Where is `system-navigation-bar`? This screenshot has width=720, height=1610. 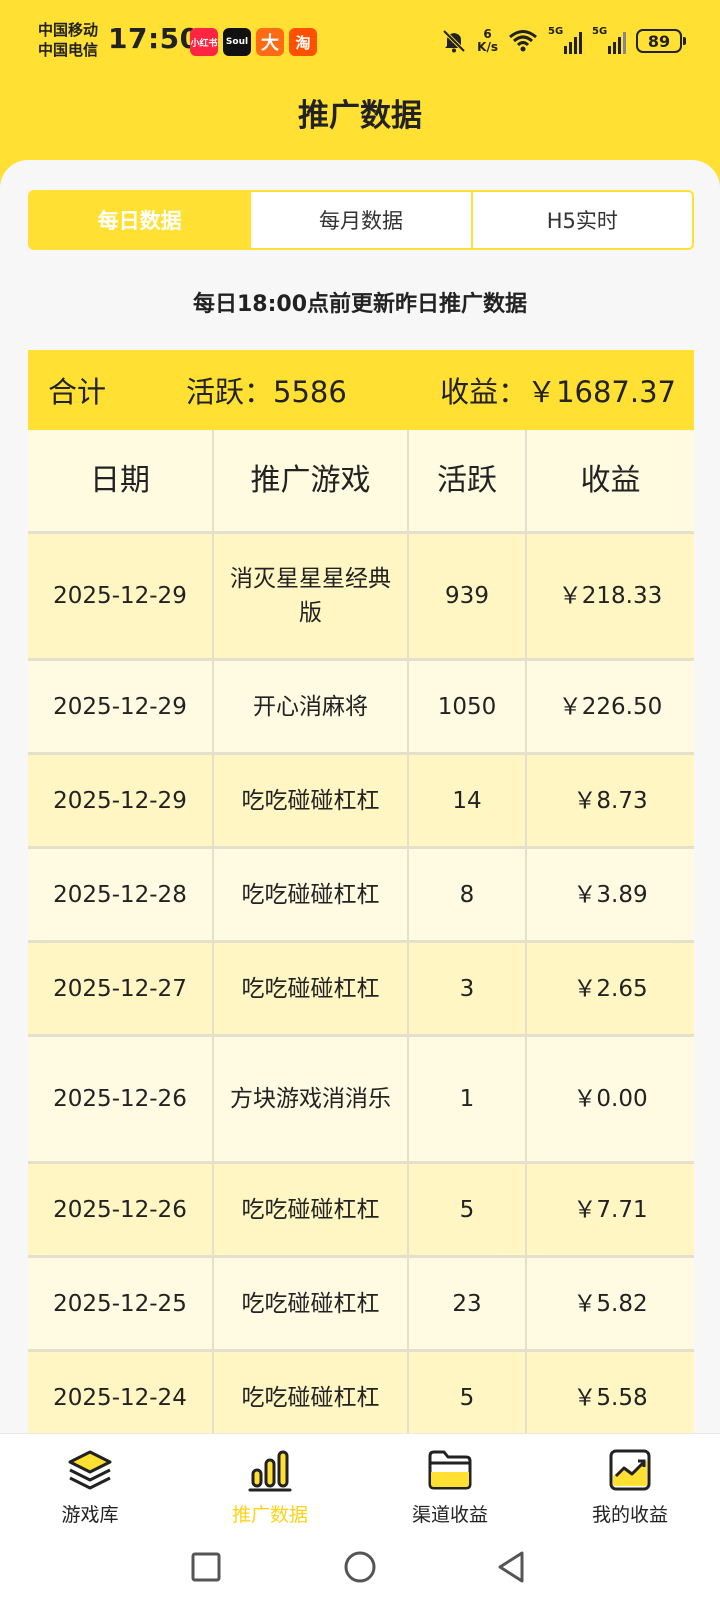
system-navigation-bar is located at coordinates (360, 1571).